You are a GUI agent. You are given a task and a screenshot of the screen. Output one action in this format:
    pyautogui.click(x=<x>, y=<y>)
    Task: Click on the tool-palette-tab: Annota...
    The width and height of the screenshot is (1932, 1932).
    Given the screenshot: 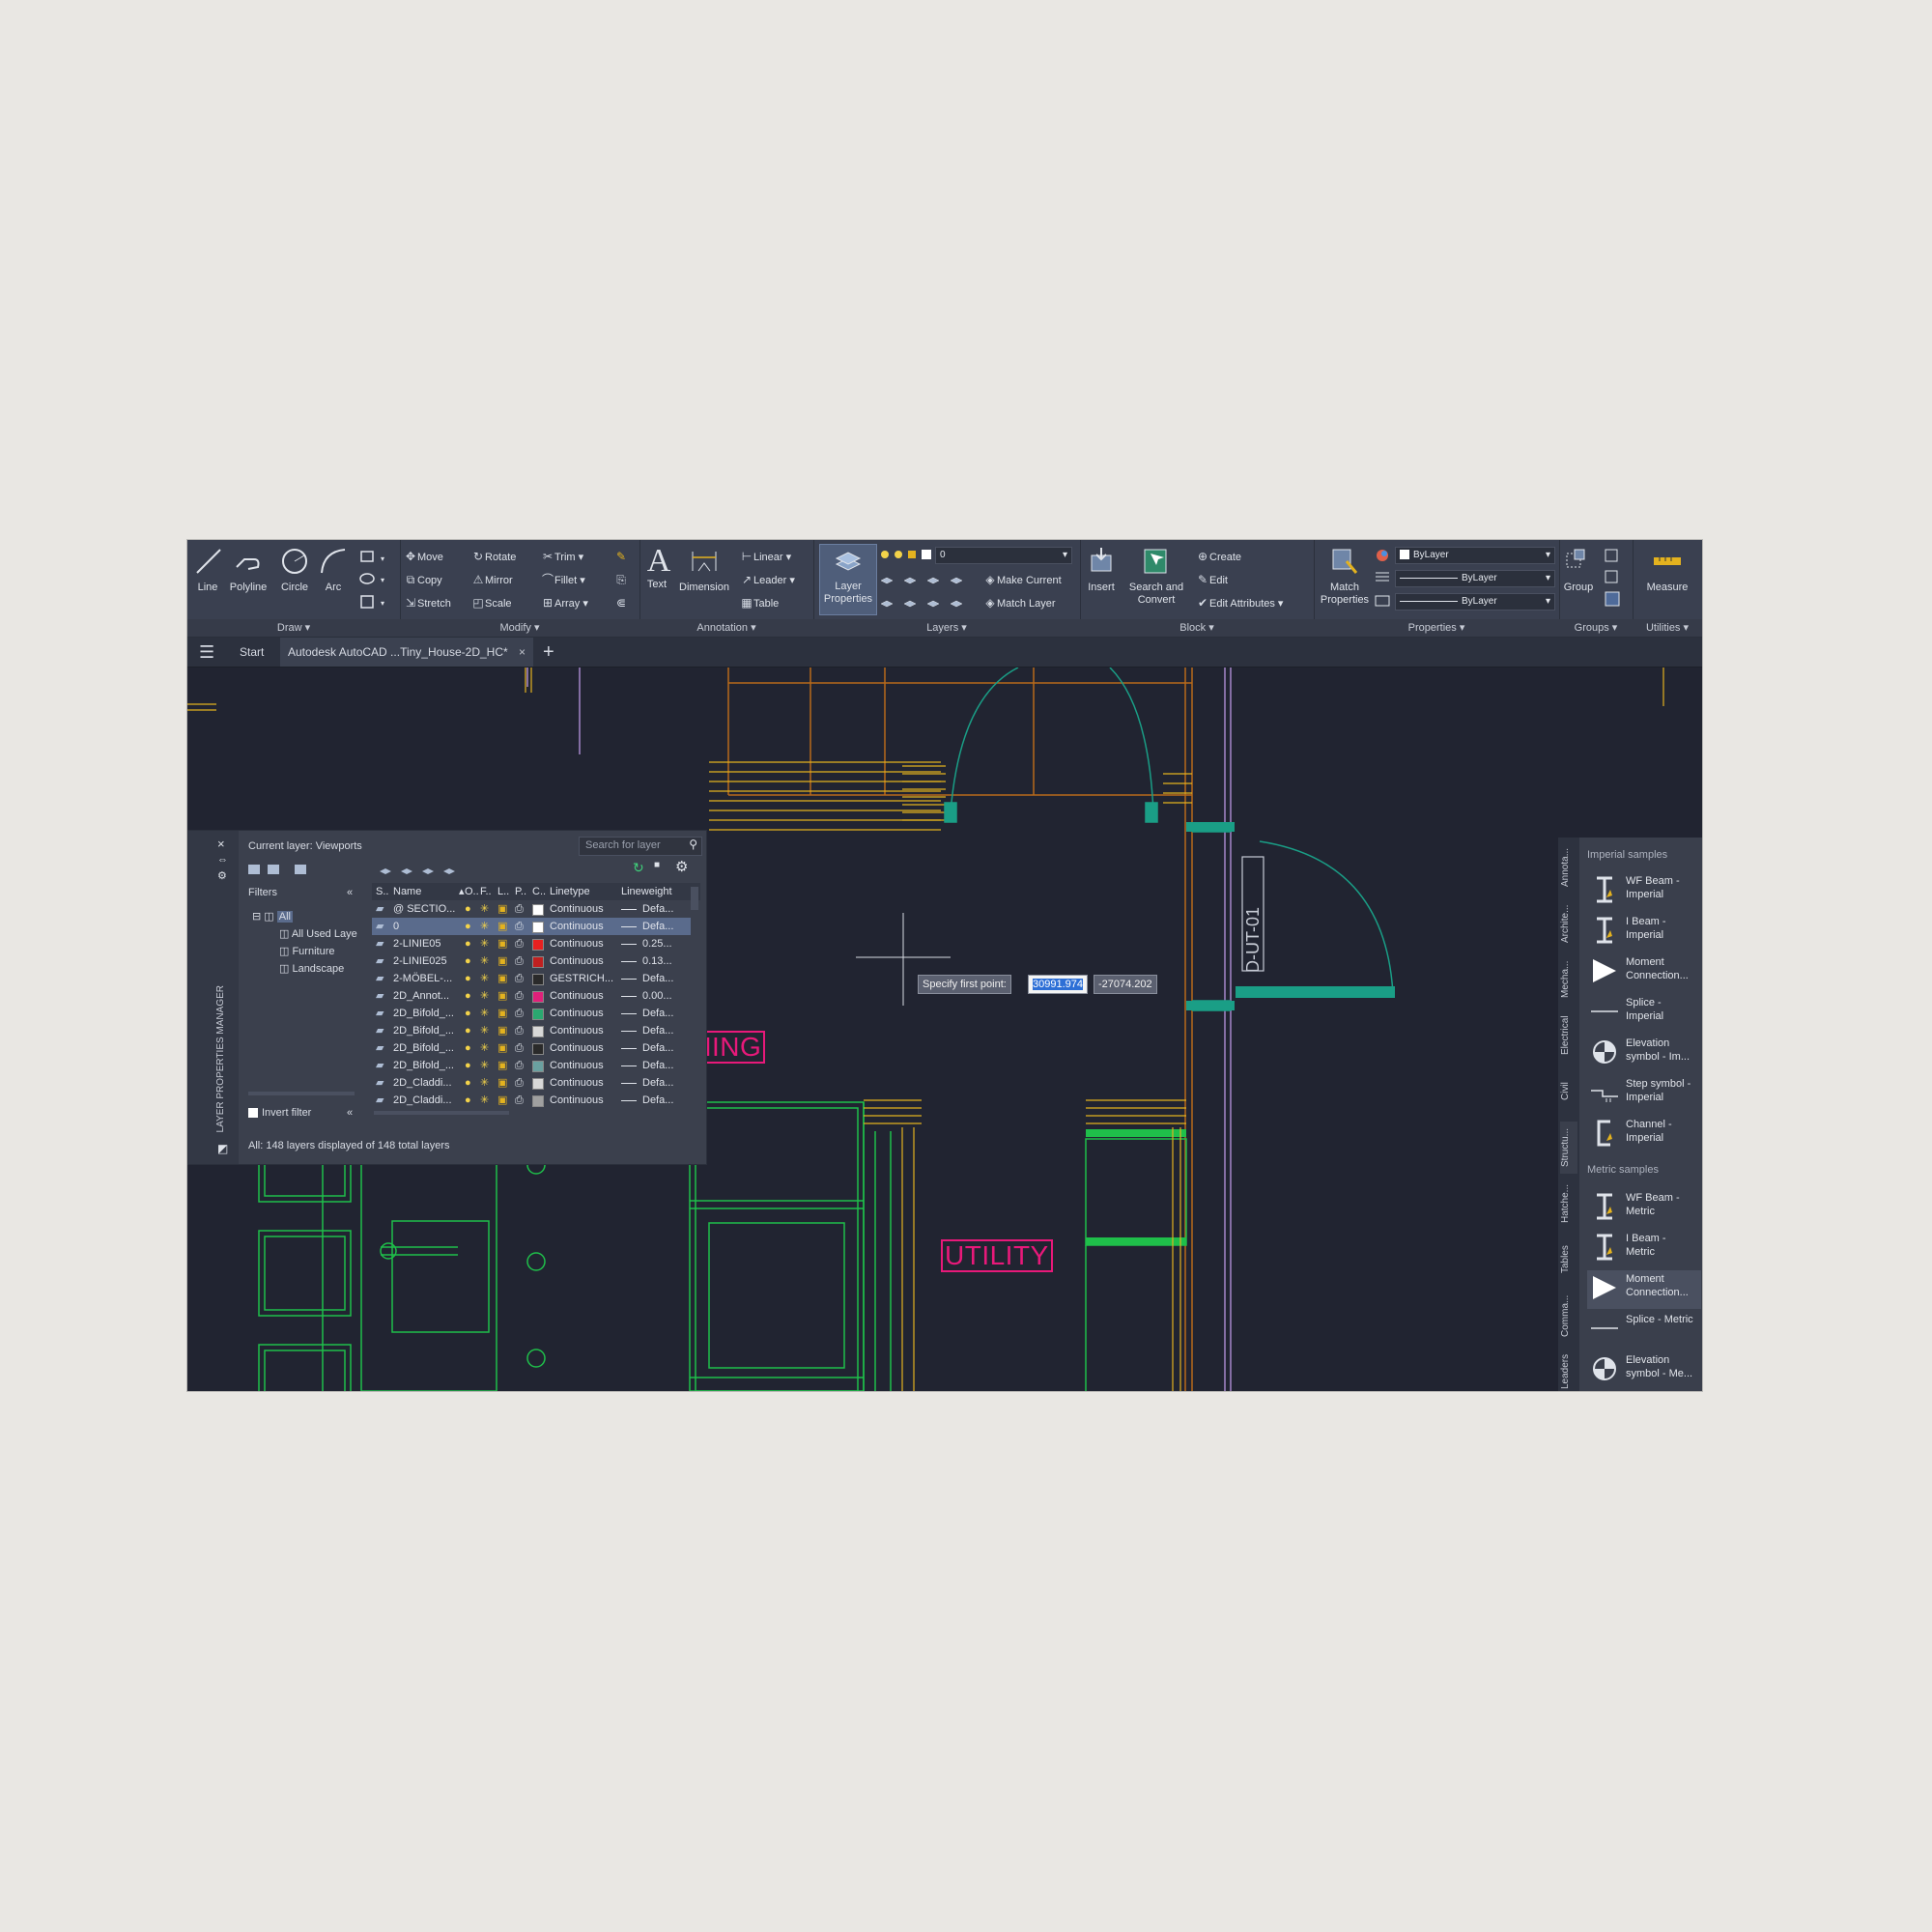 What is the action you would take?
    pyautogui.click(x=1568, y=867)
    